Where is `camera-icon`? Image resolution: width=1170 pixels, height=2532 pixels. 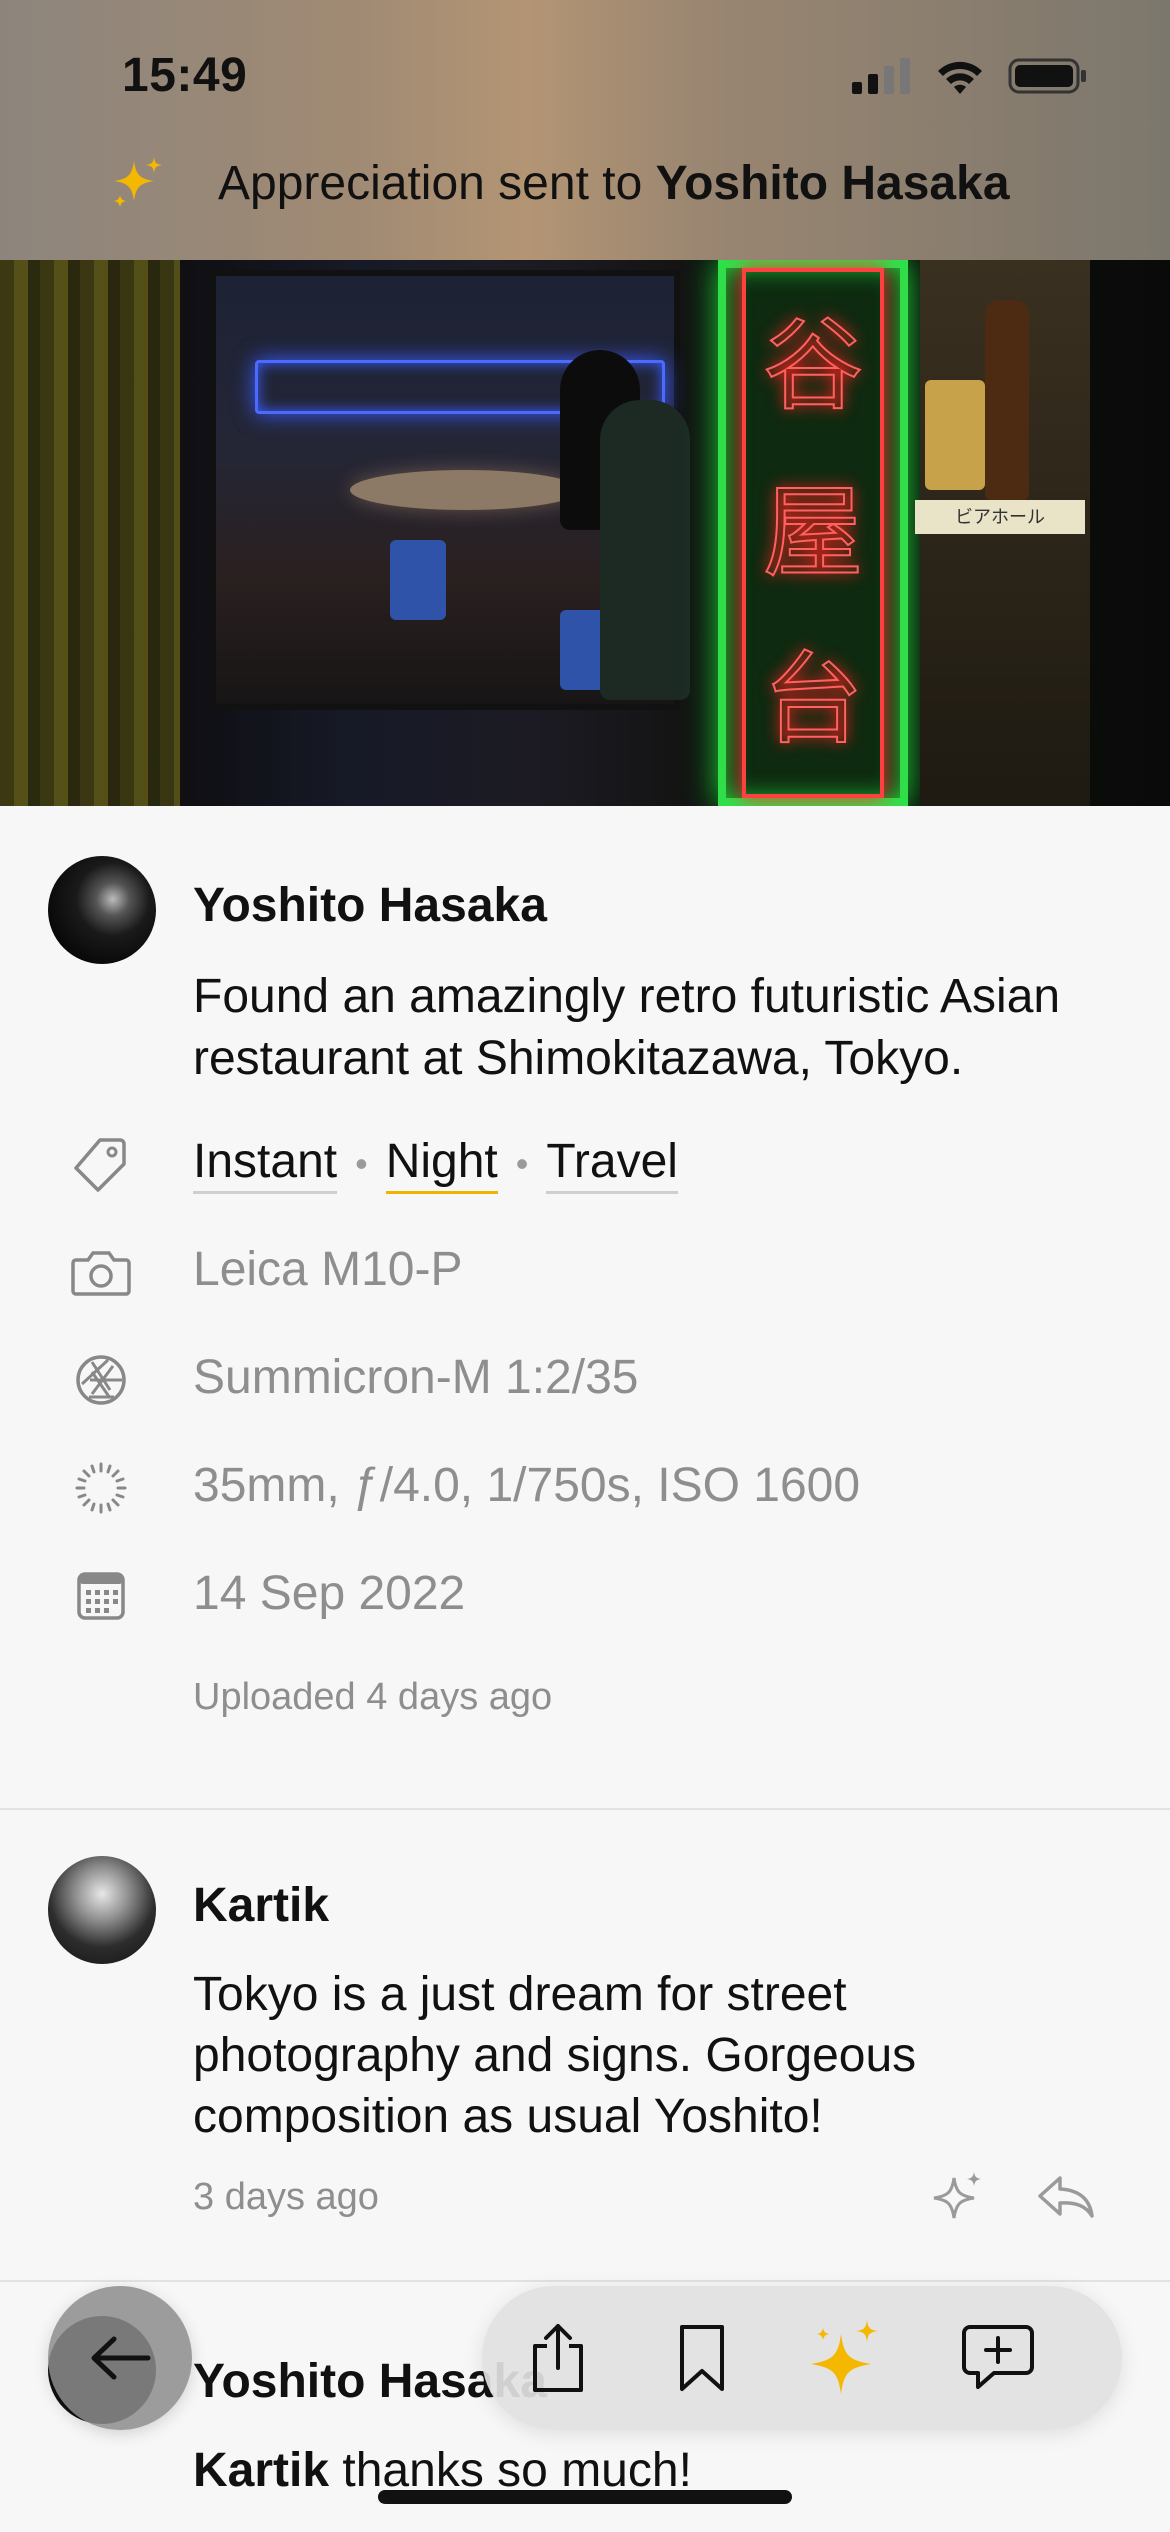
camera-icon is located at coordinates (101, 1273).